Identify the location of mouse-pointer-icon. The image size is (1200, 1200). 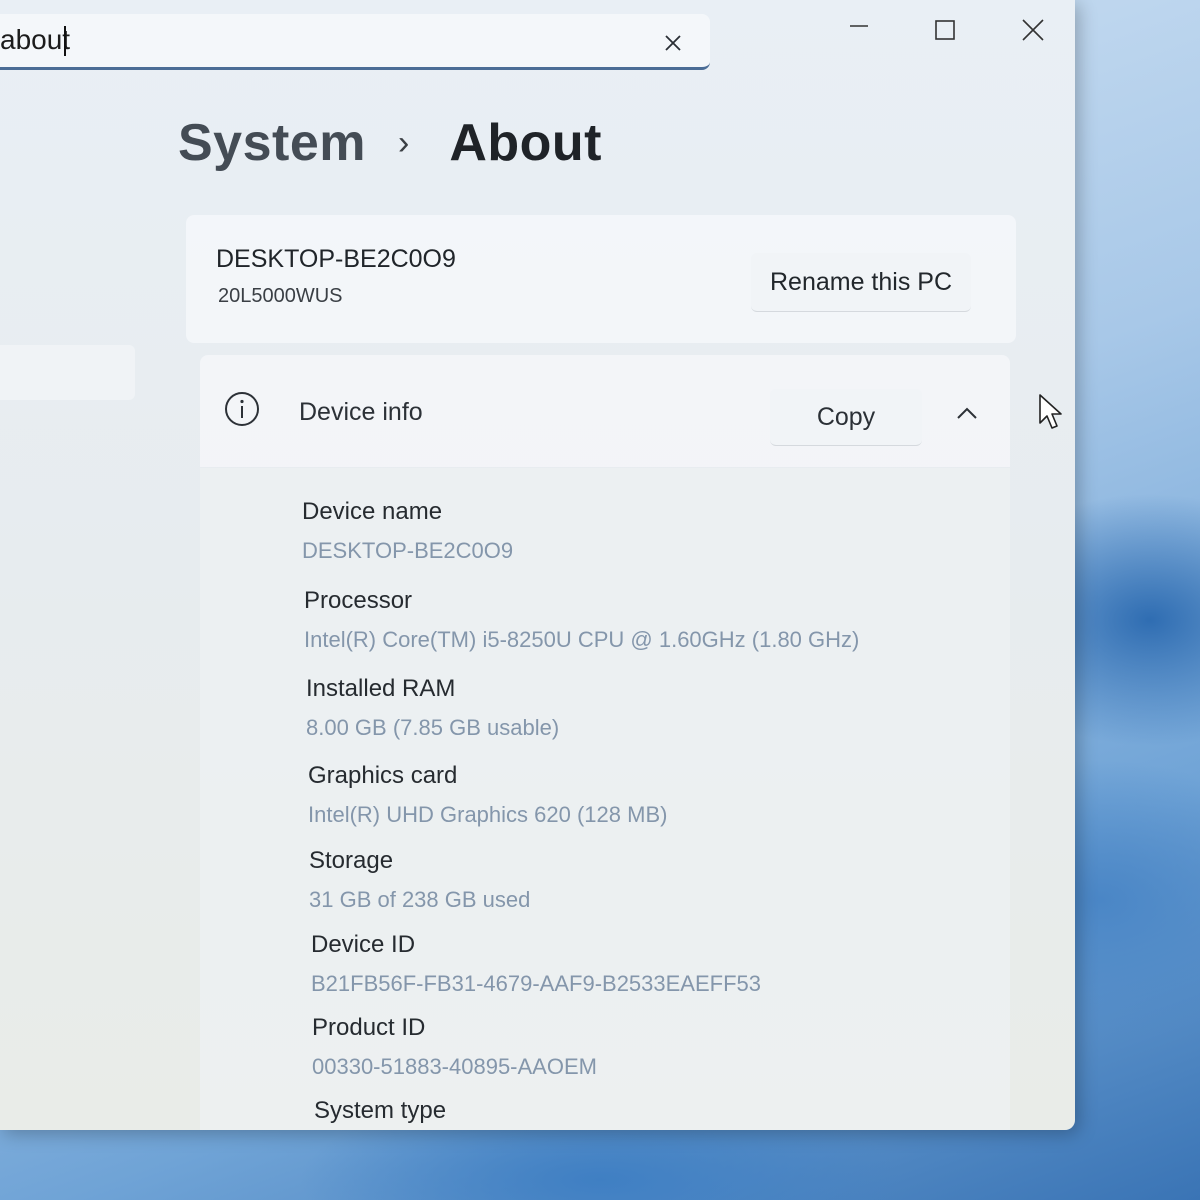
(1050, 411).